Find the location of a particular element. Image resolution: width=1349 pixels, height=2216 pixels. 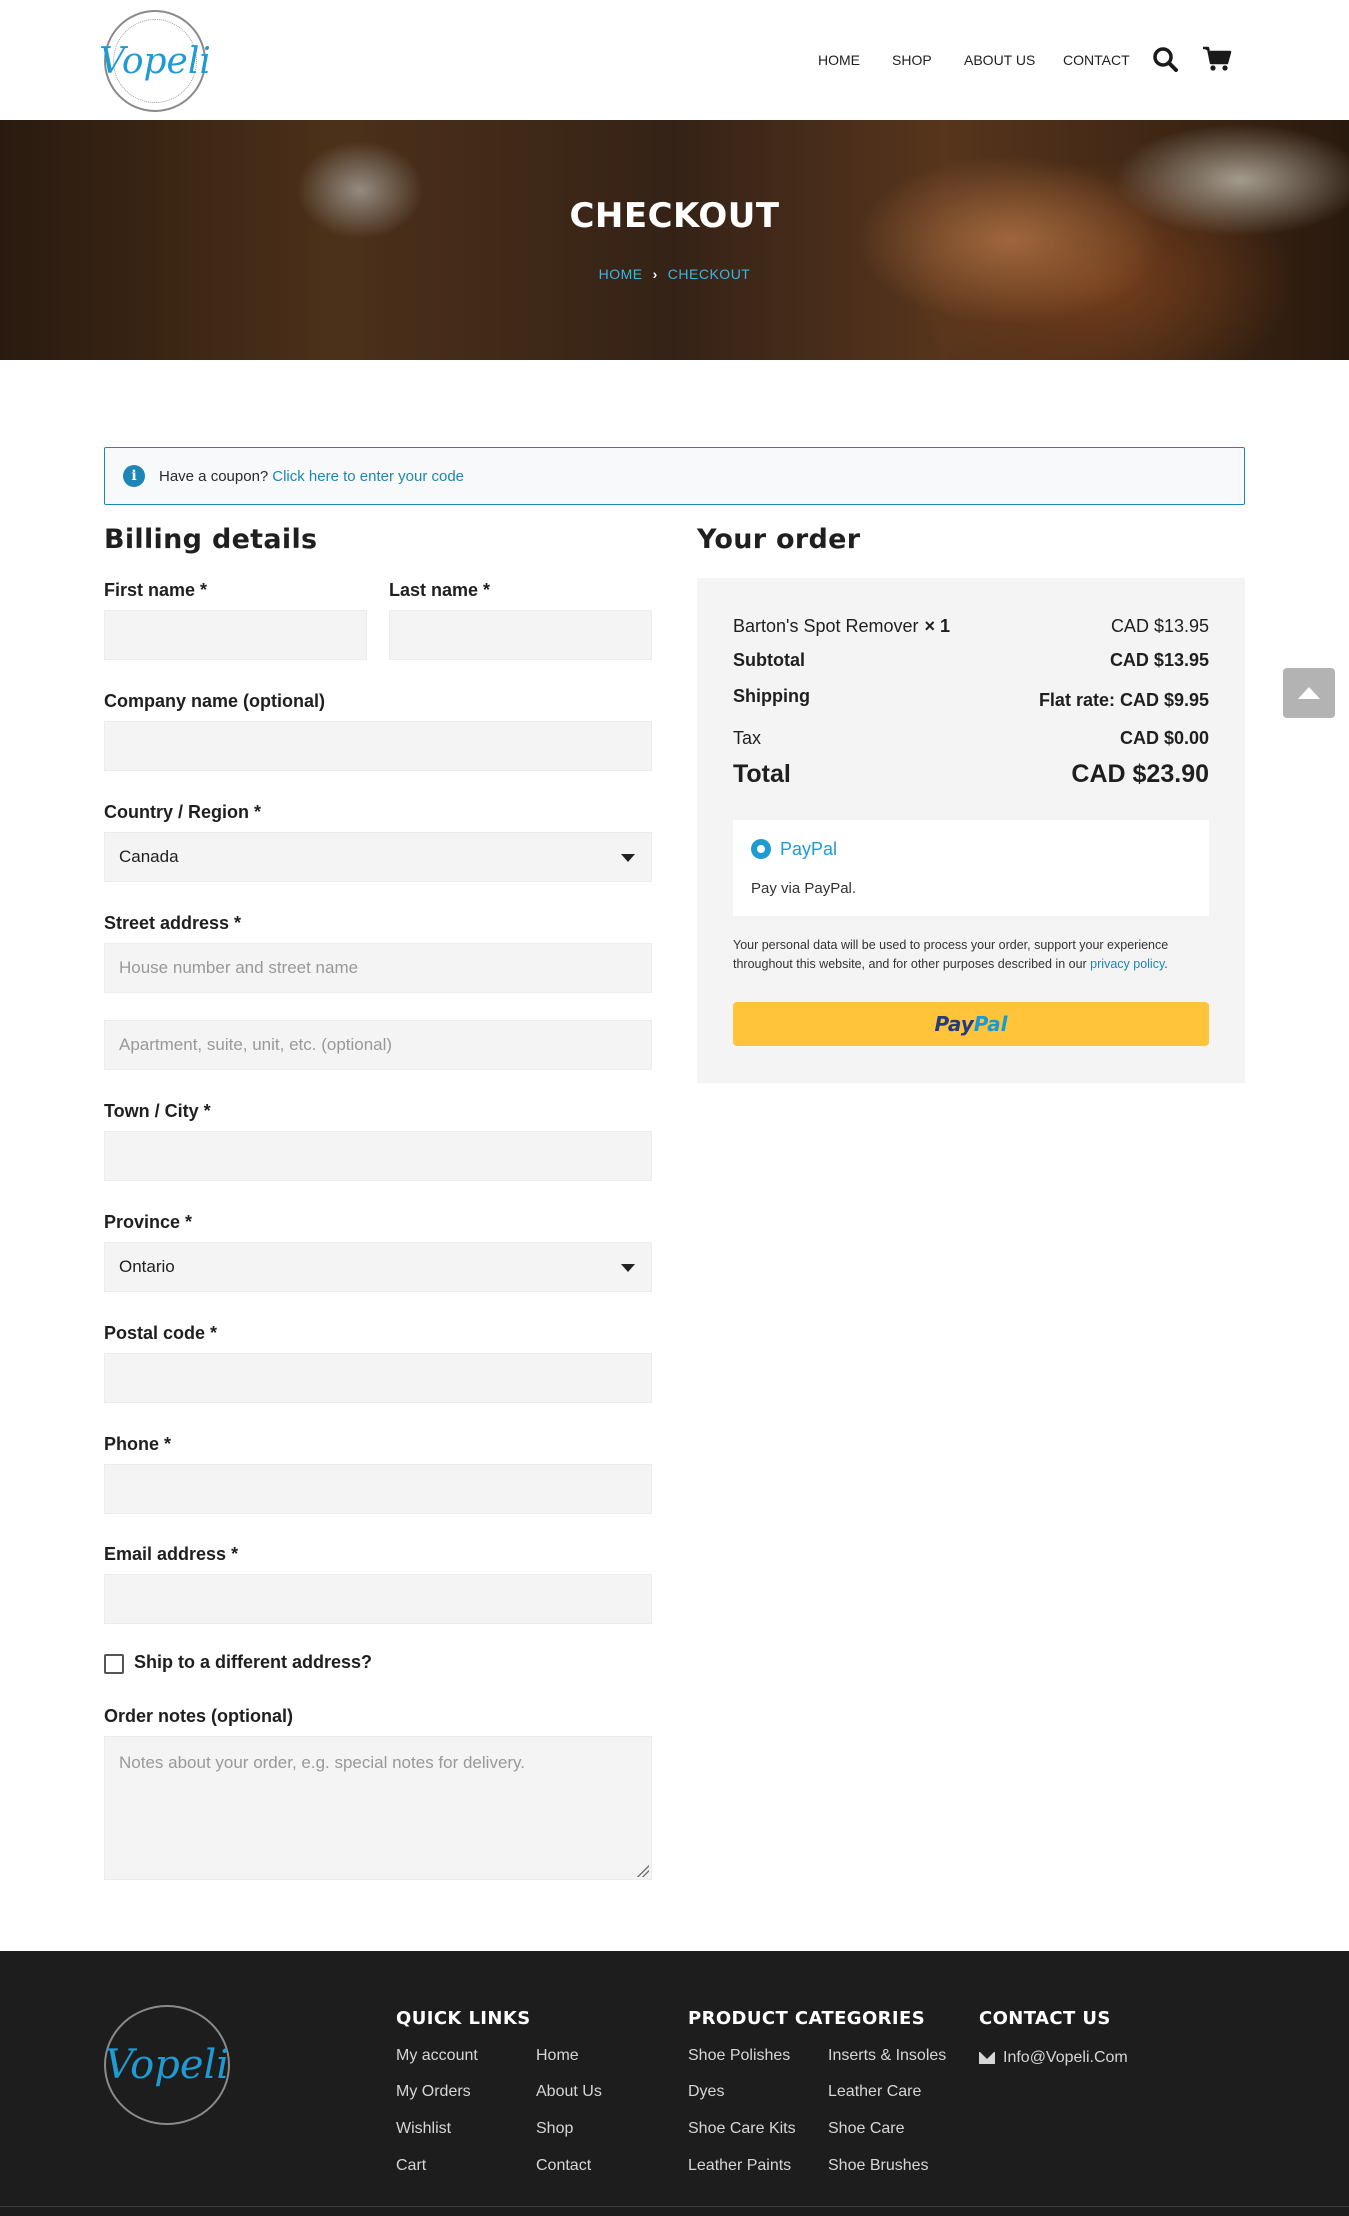

email-field is located at coordinates (378, 1599).